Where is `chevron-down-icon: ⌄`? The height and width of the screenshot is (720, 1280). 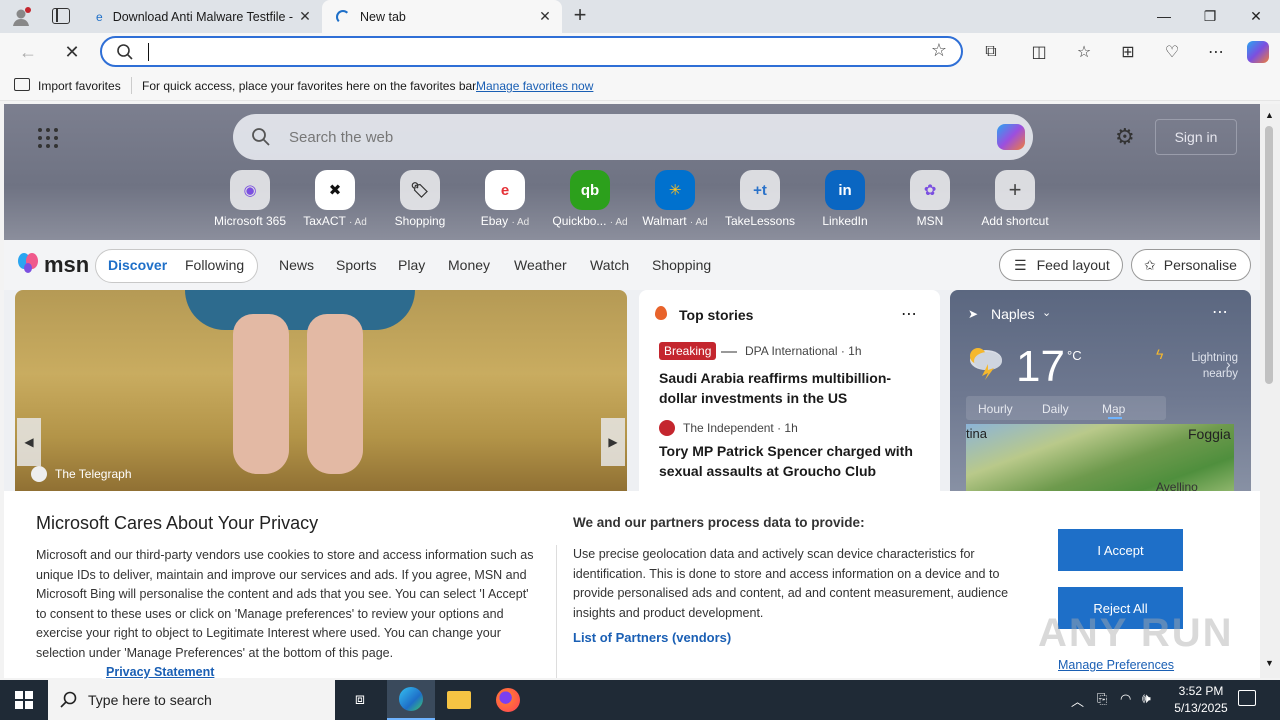 chevron-down-icon: ⌄ is located at coordinates (1046, 312).